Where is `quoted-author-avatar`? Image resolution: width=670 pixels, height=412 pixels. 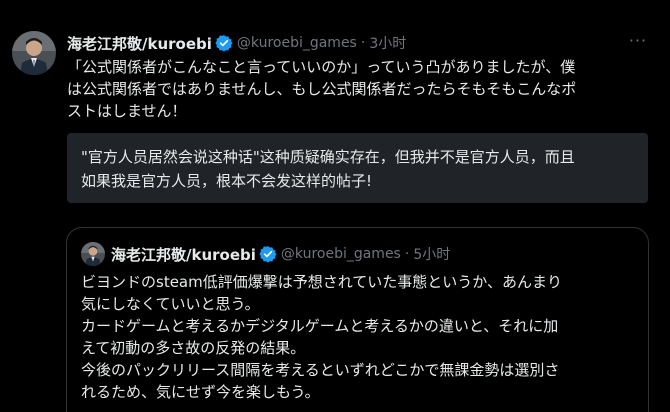
quoted-author-avatar is located at coordinates (93, 254).